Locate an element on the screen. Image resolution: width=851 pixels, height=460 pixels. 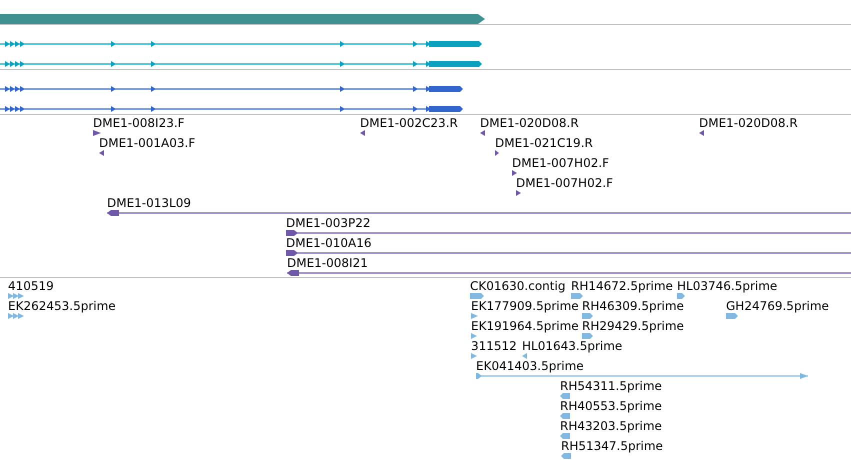
feature-label: RH40553.5prime is located at coordinates (611, 406).